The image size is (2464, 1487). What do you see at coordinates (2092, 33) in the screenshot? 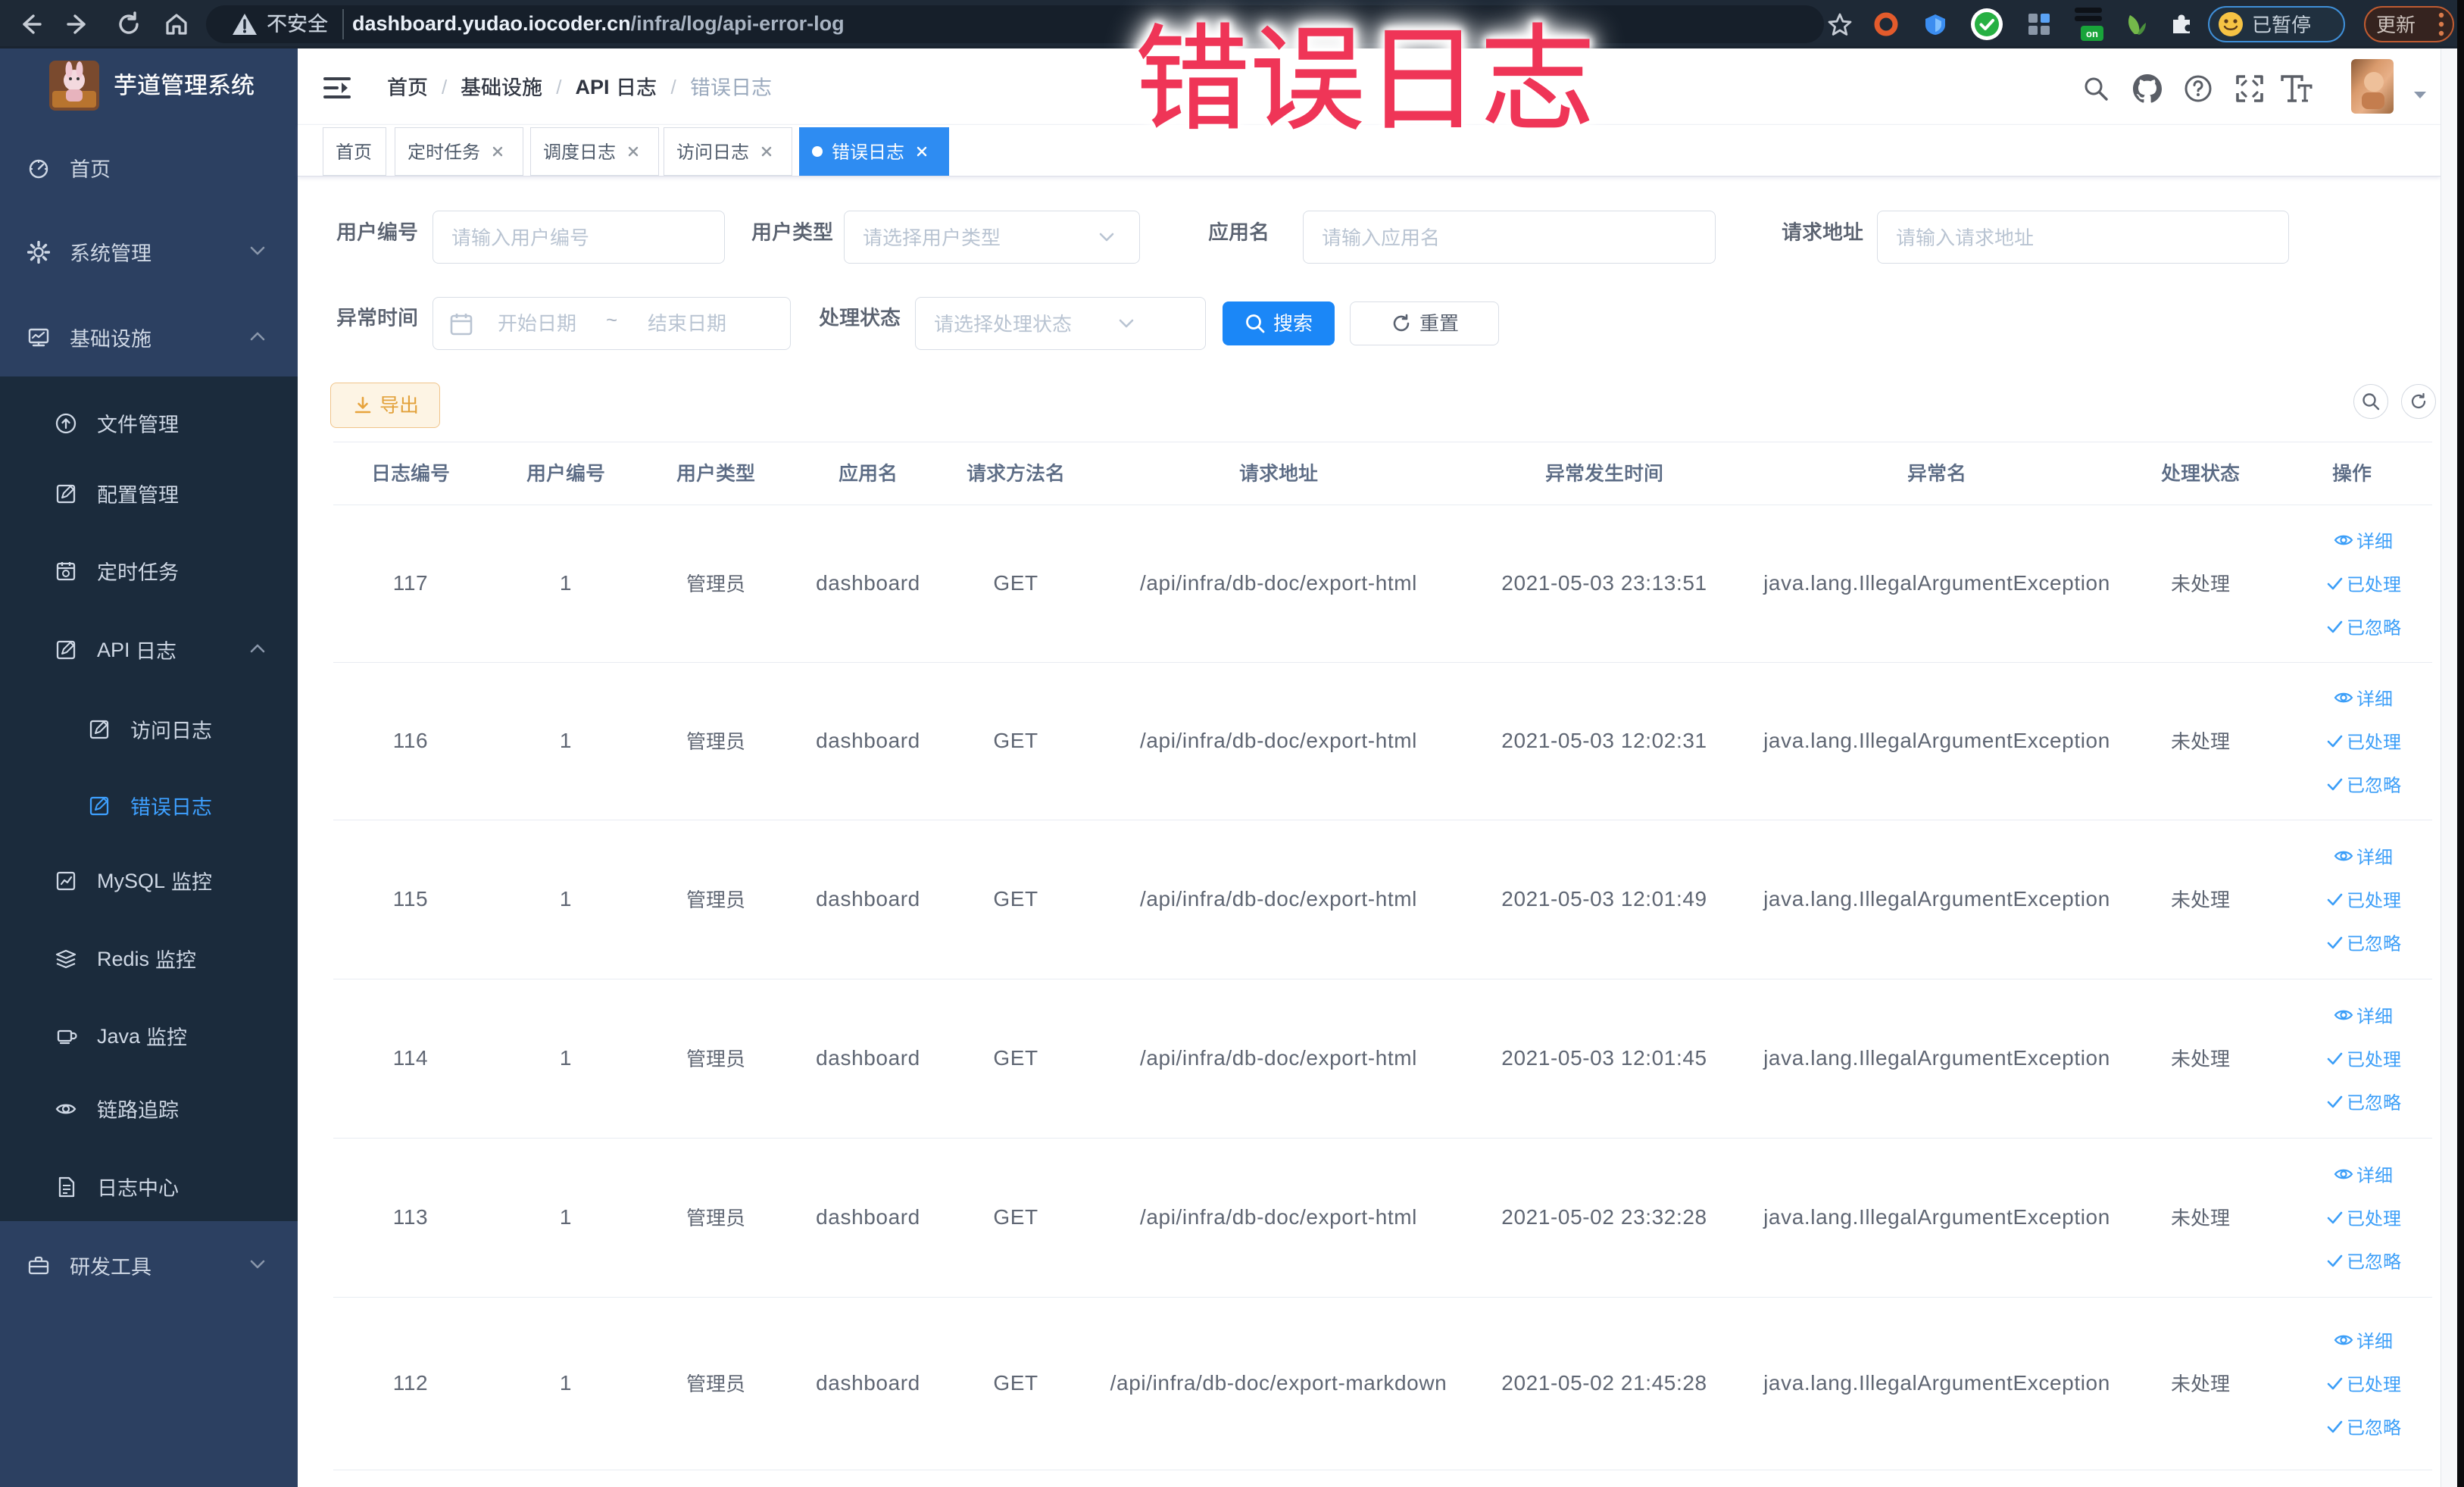
I see `svg-text: on` at bounding box center [2092, 33].